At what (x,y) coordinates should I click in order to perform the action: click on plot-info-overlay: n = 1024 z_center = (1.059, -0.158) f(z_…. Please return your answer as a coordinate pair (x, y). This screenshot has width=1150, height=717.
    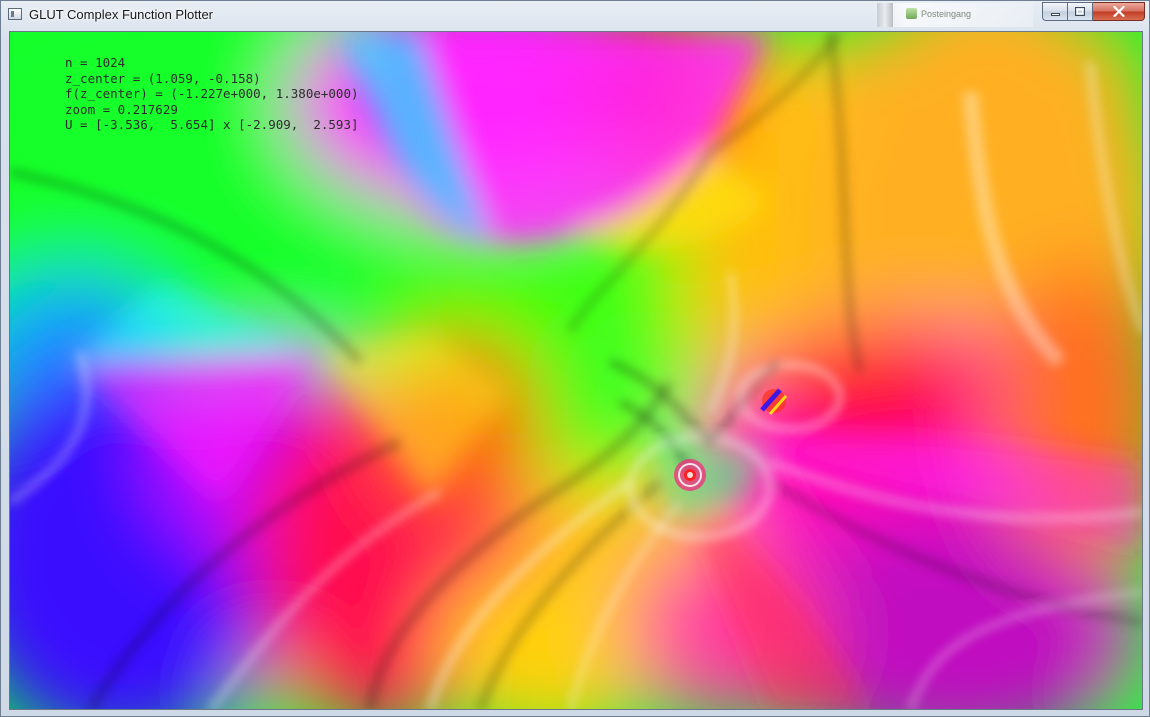
    Looking at the image, I should click on (212, 94).